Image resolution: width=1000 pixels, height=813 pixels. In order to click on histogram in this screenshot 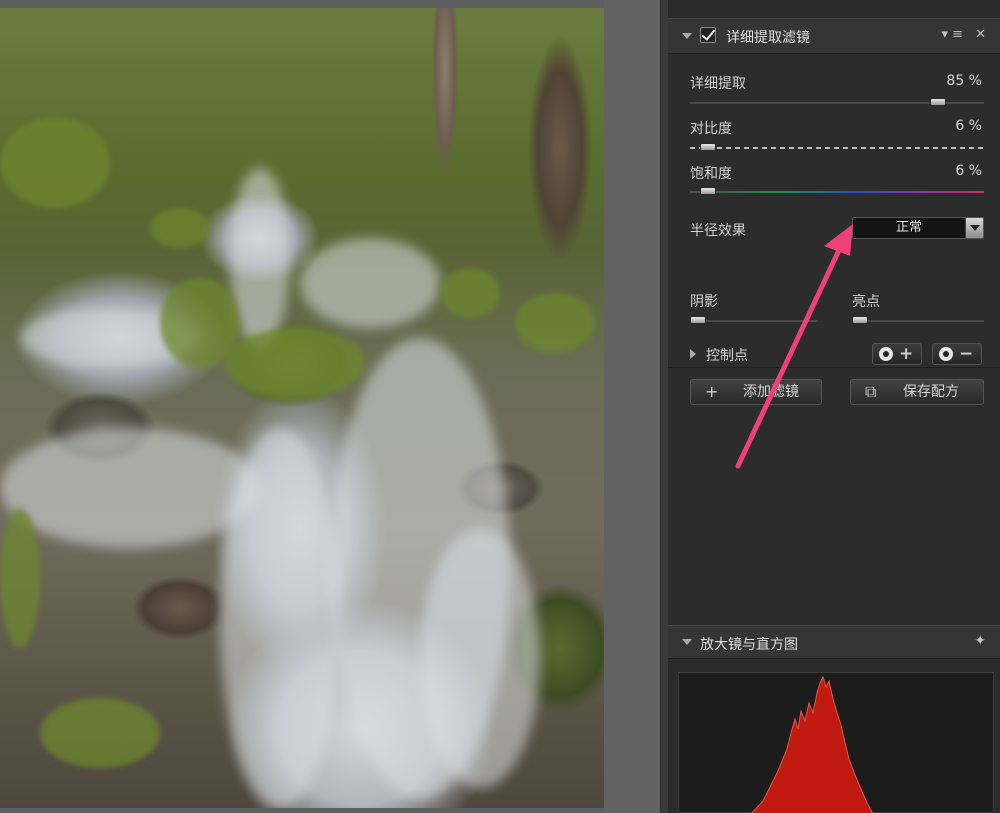, I will do `click(836, 742)`.